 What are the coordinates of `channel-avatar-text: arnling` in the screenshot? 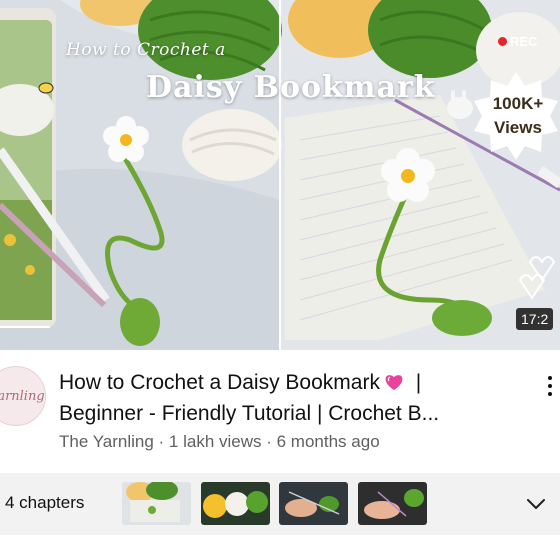 It's located at (22, 396).